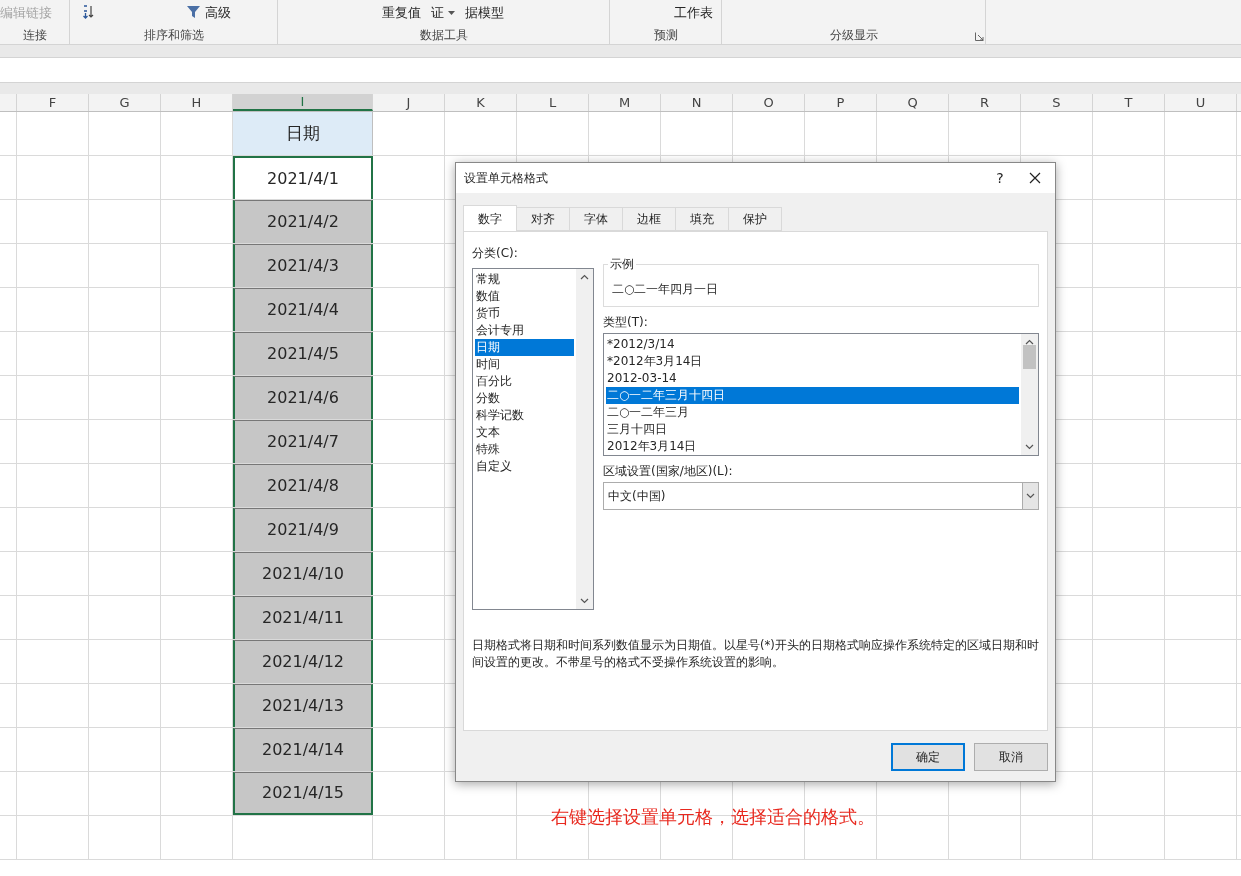  What do you see at coordinates (979, 36) in the screenshot?
I see `dialog-launcher-icon` at bounding box center [979, 36].